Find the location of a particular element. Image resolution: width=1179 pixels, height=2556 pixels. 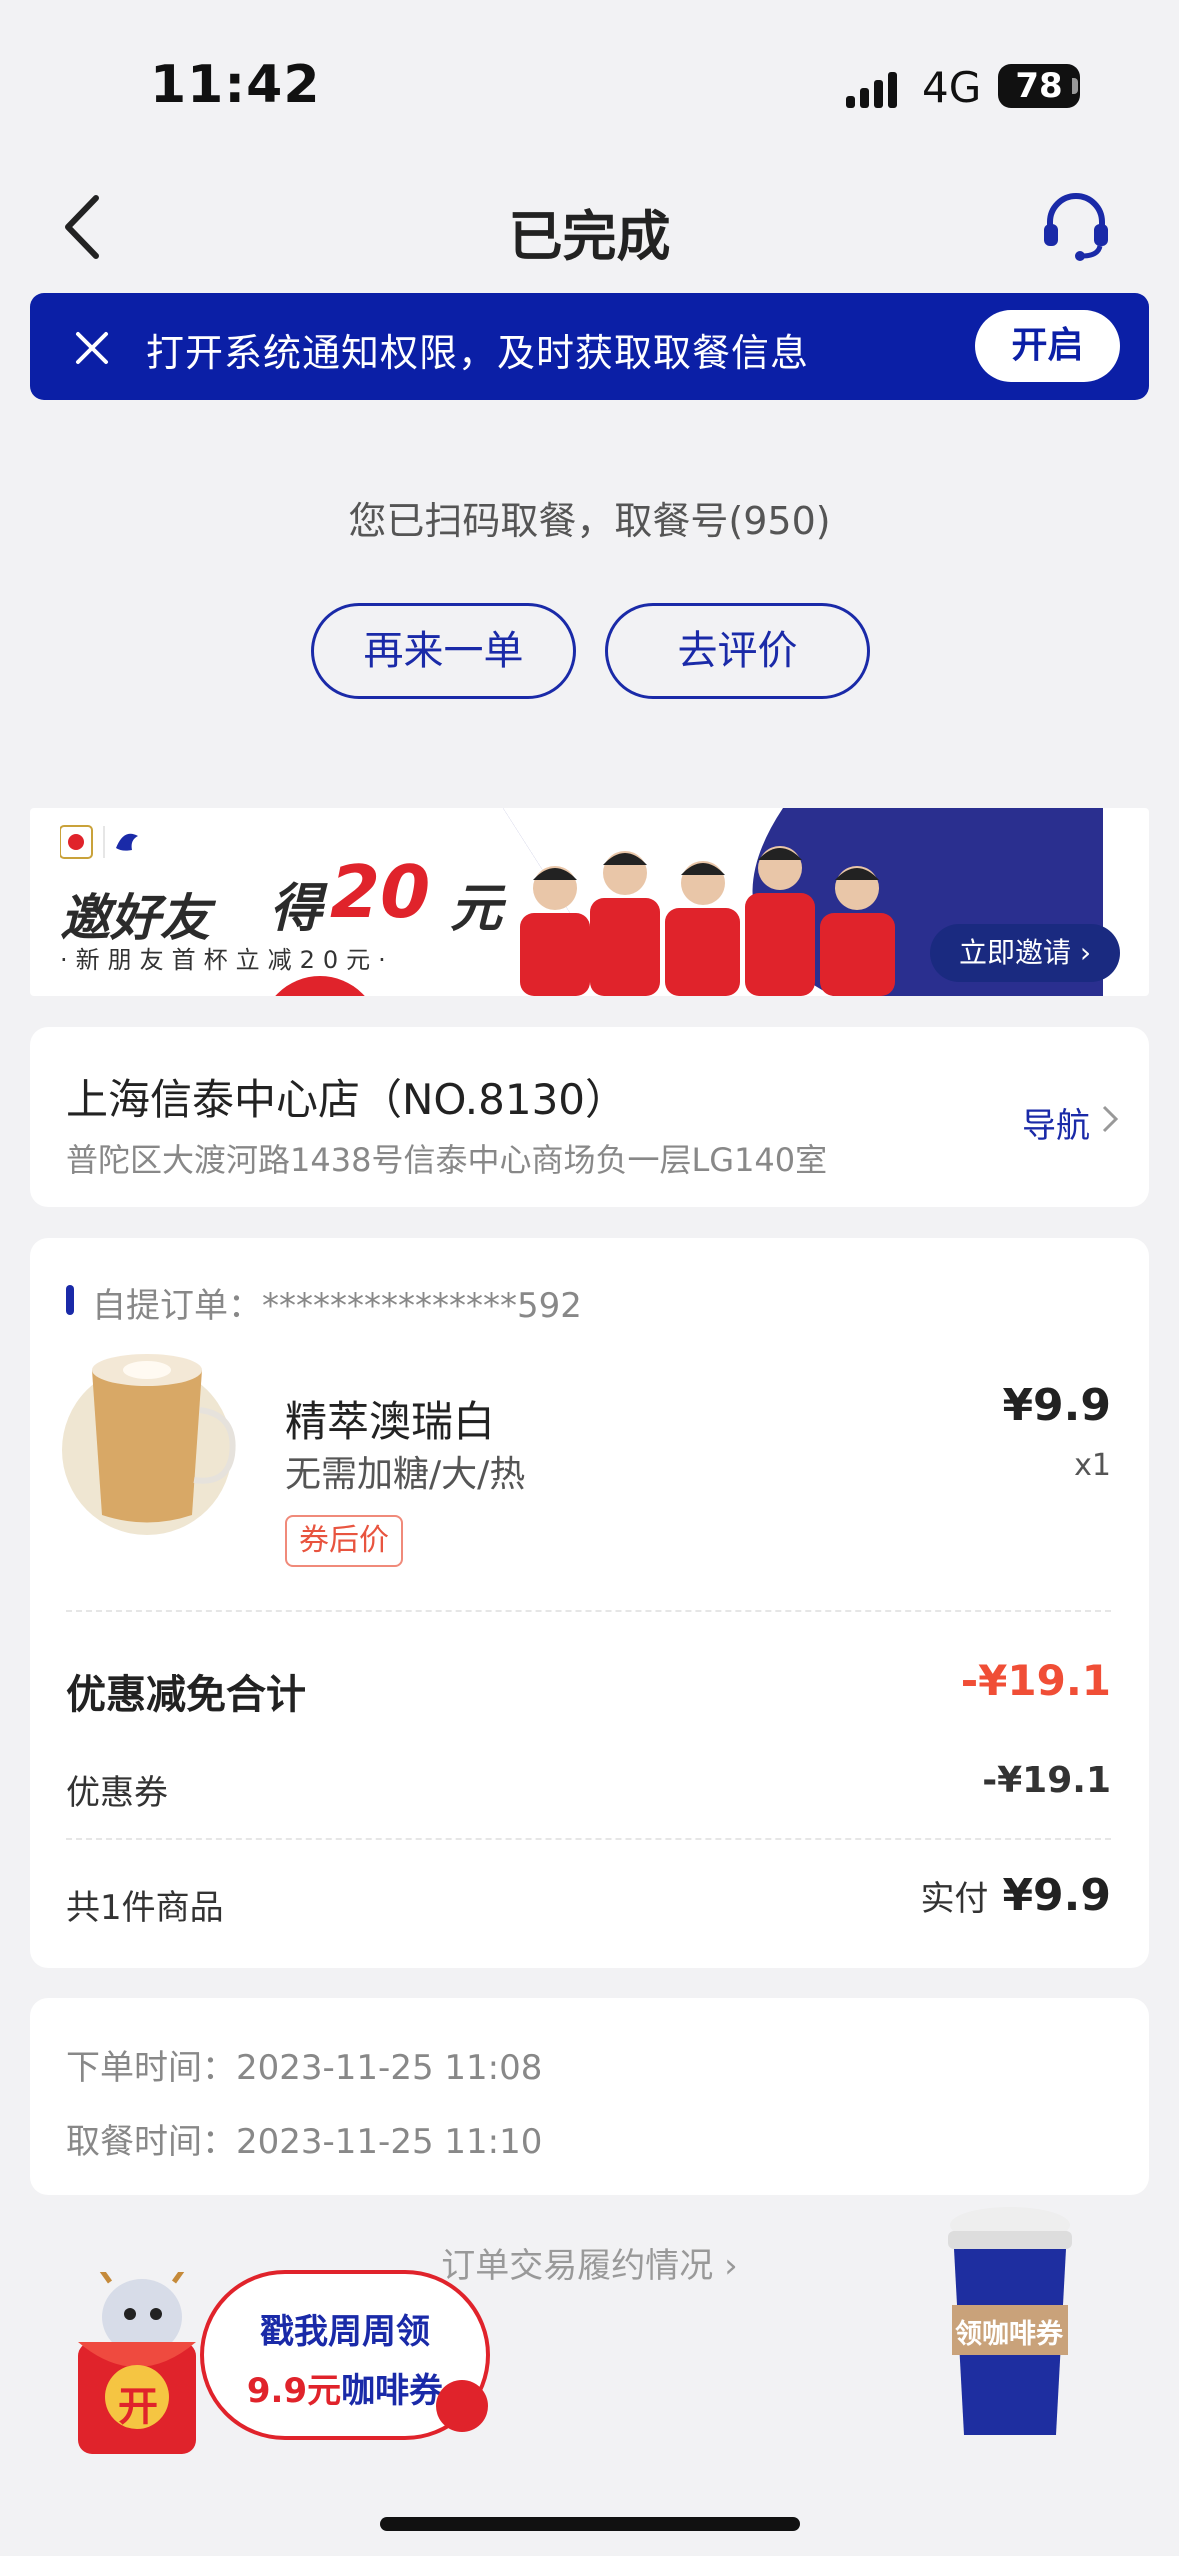

review-button: 去评价 is located at coordinates (737, 651).